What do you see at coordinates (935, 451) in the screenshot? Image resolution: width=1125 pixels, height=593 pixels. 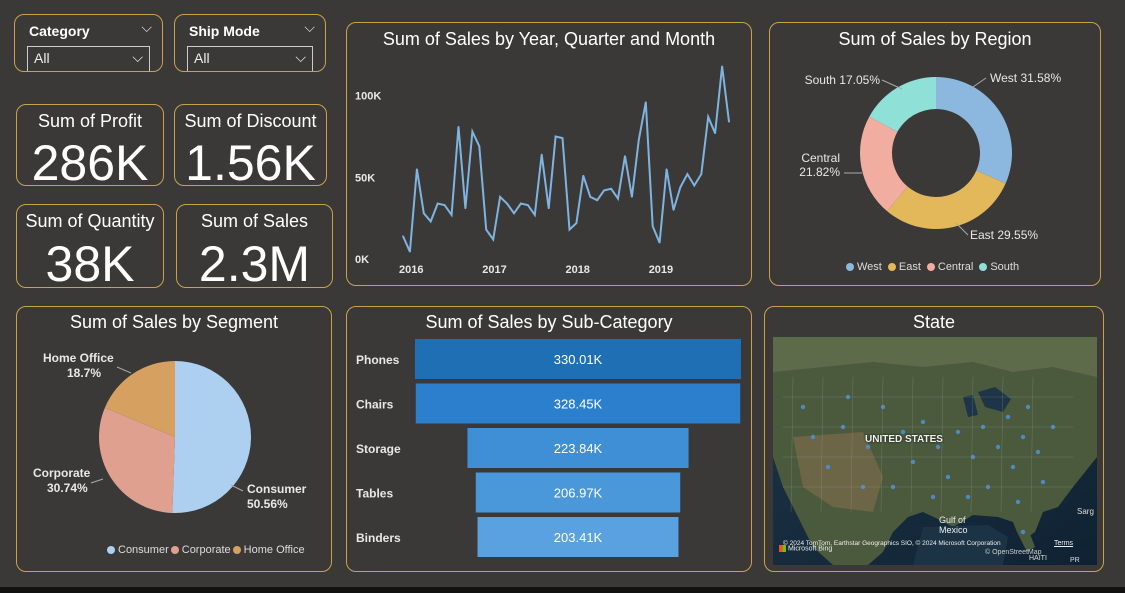 I see `map-image` at bounding box center [935, 451].